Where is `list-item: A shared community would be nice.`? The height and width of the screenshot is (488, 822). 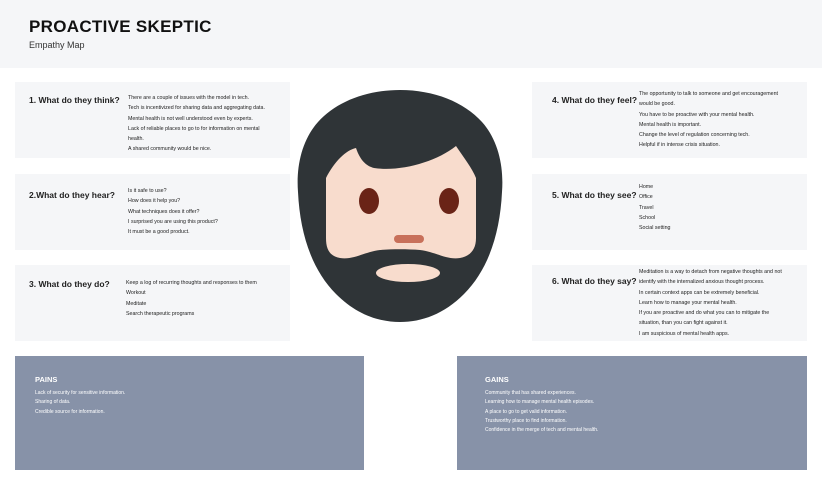
list-item: A shared community would be nice. is located at coordinates (170, 149).